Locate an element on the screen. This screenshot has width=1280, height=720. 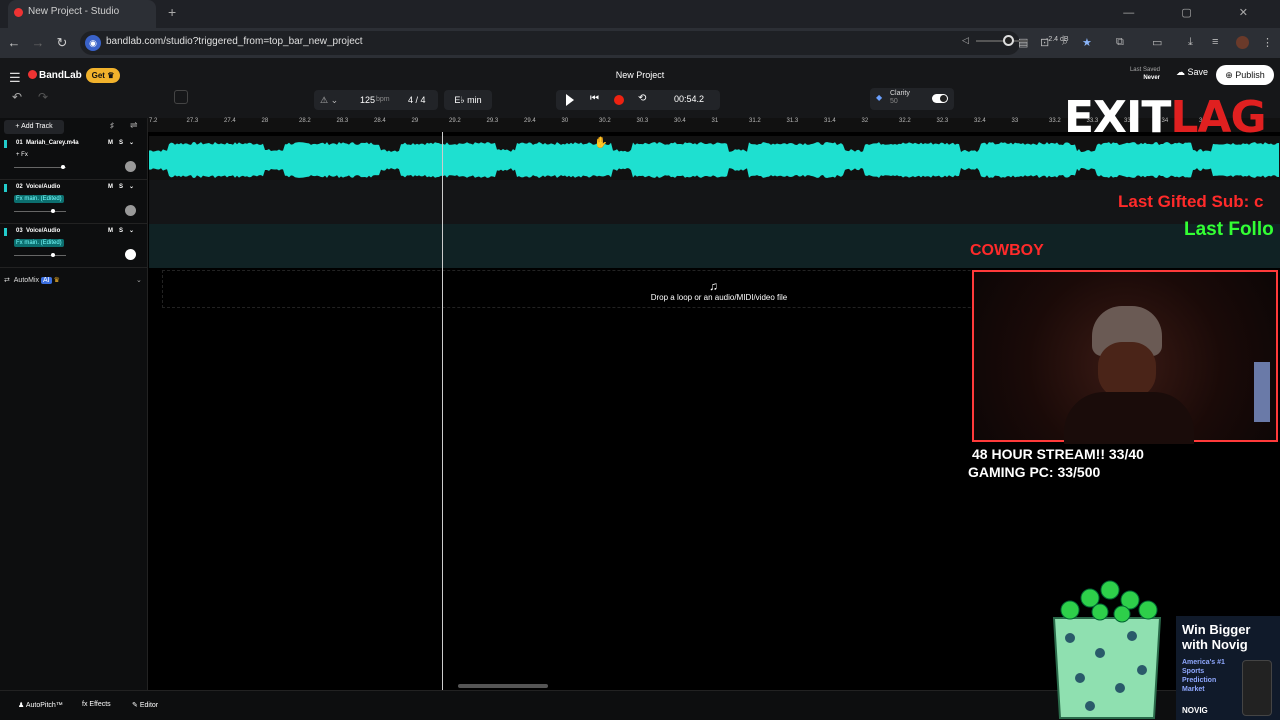
save-button: ☁ Save is located at coordinates (1192, 72).